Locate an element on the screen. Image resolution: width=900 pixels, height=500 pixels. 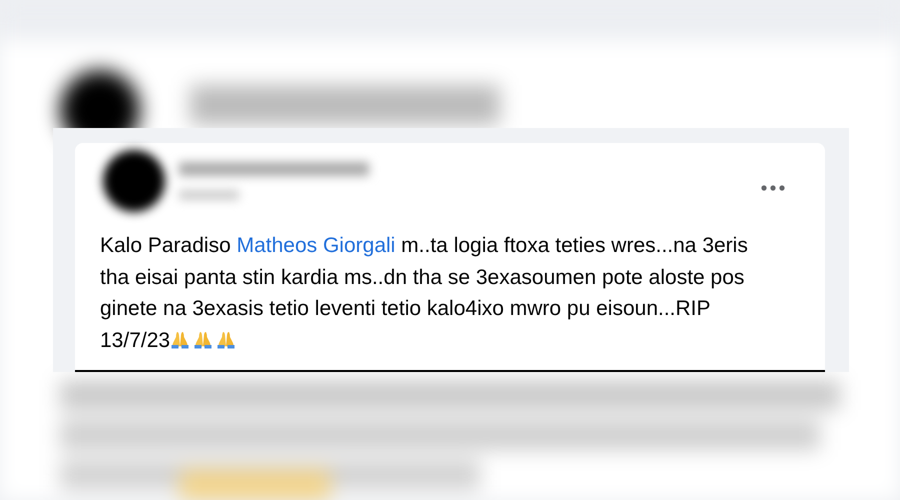
mention-link: Matheos Giorgali is located at coordinates (316, 245).